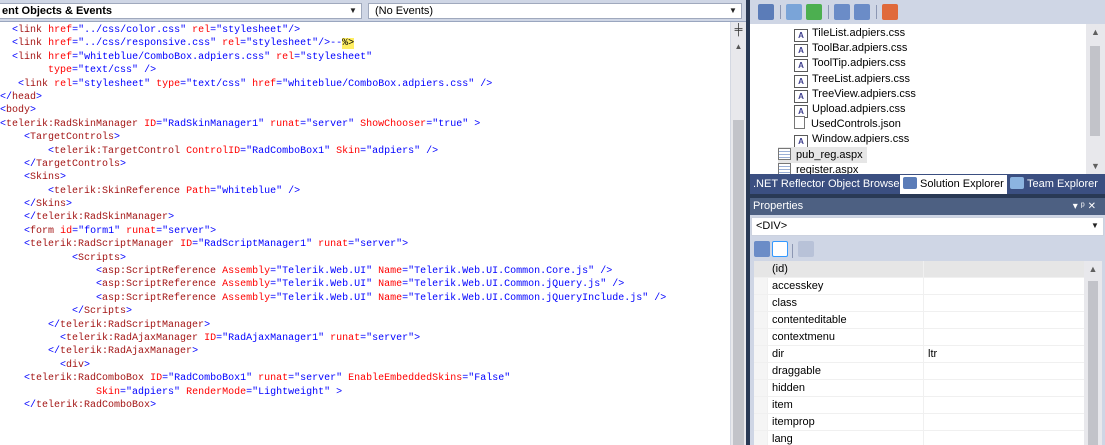  I want to click on navigation-bar: ent Objects & Events ▼ (No Events) ▼, so click(373, 11).